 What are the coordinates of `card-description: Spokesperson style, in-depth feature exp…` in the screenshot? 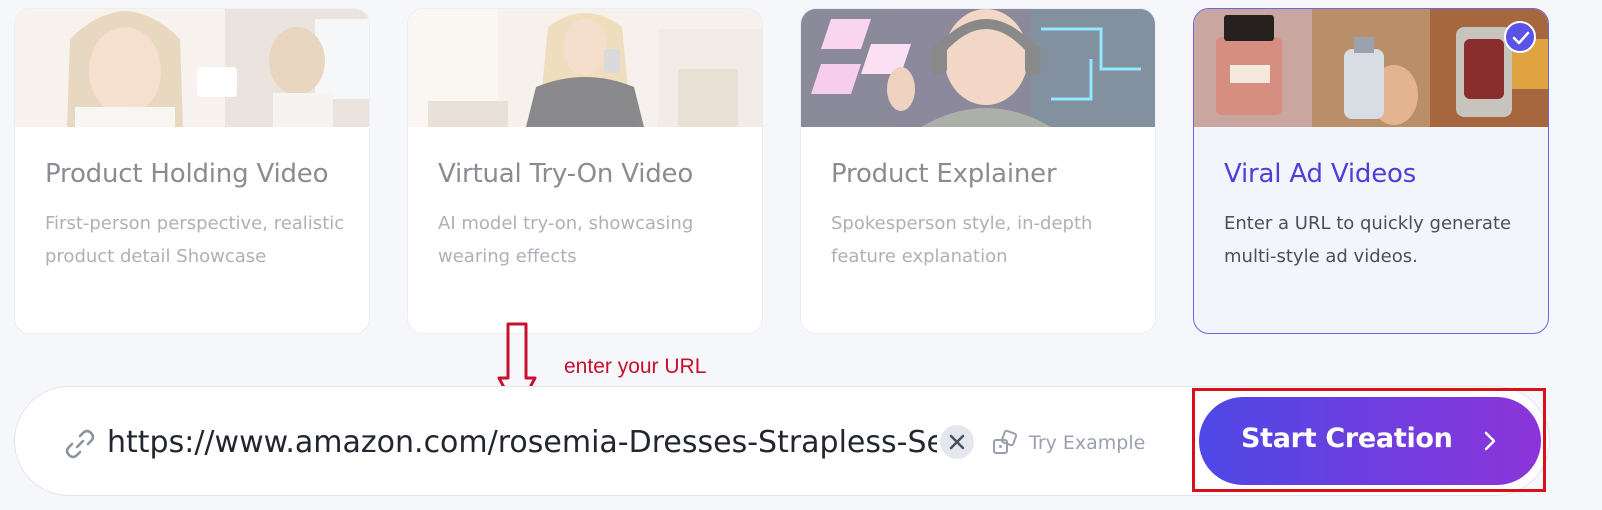 It's located at (962, 240).